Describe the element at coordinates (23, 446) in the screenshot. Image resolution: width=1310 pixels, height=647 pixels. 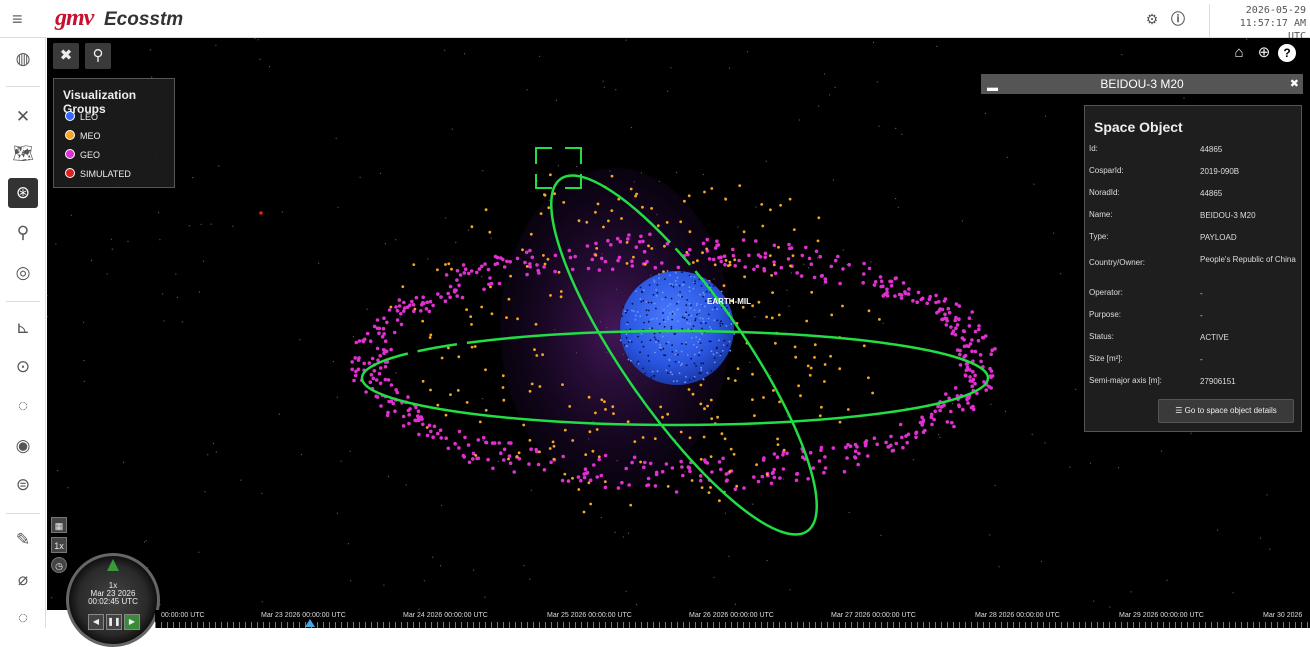
I see `target-icon: ◉` at that location.